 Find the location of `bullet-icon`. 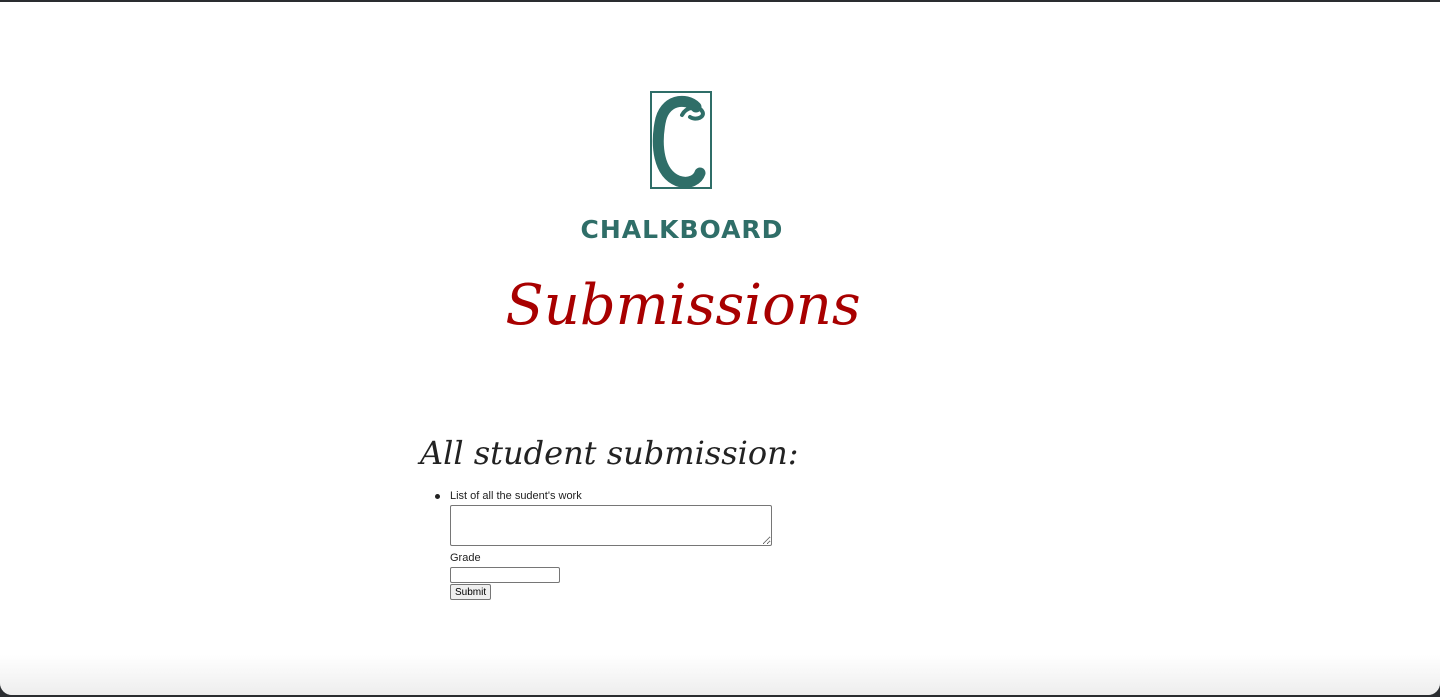

bullet-icon is located at coordinates (437, 496).